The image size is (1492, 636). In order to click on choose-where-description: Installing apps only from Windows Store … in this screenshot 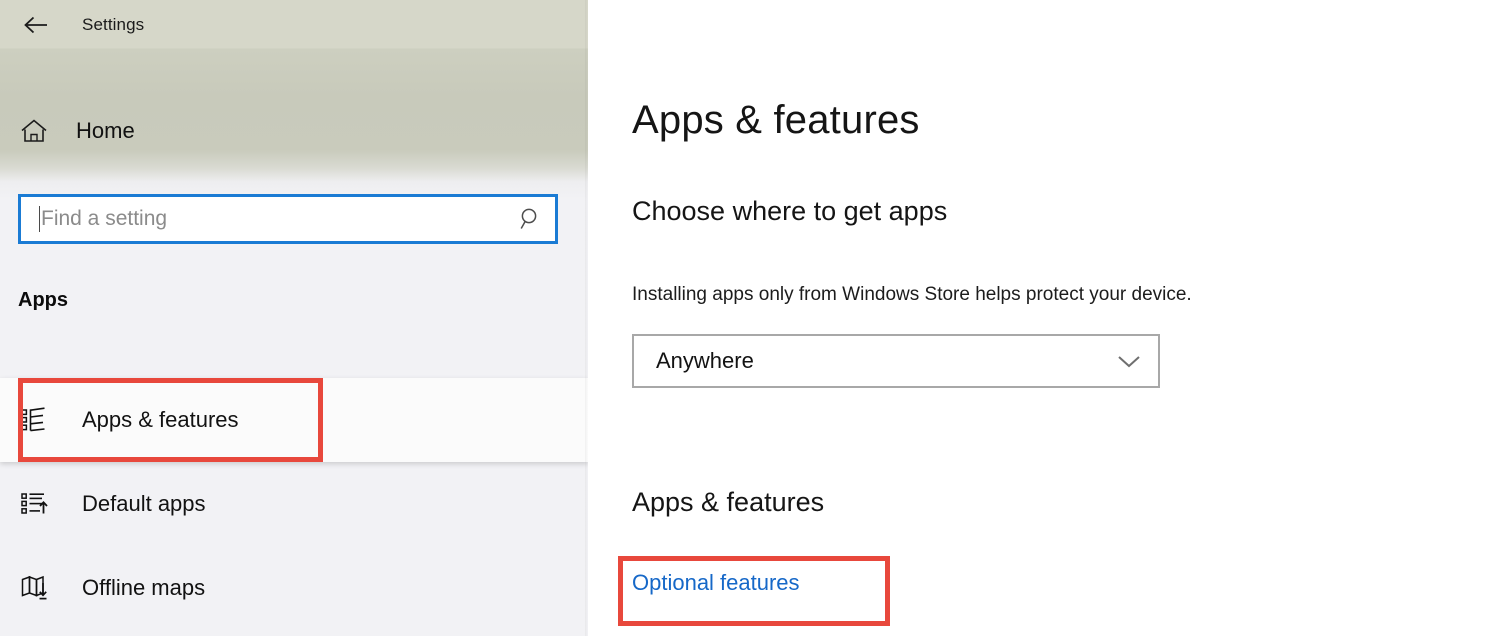, I will do `click(912, 294)`.